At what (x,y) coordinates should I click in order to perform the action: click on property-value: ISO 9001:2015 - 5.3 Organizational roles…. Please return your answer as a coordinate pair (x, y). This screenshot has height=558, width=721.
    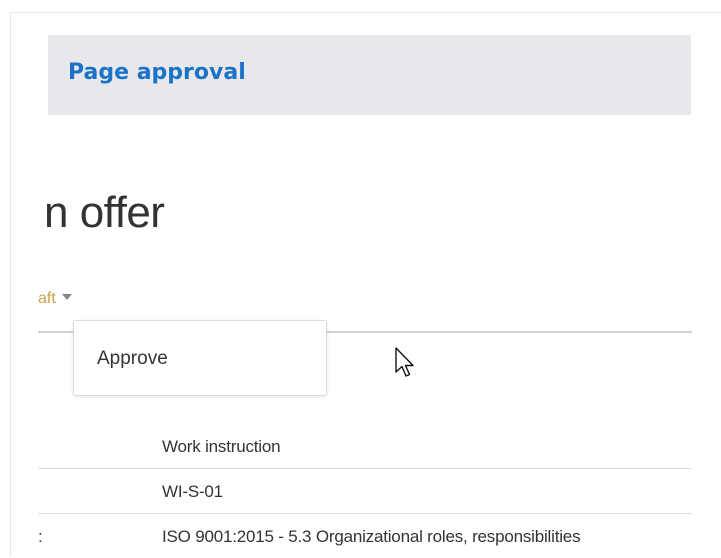
    Looking at the image, I should click on (371, 536).